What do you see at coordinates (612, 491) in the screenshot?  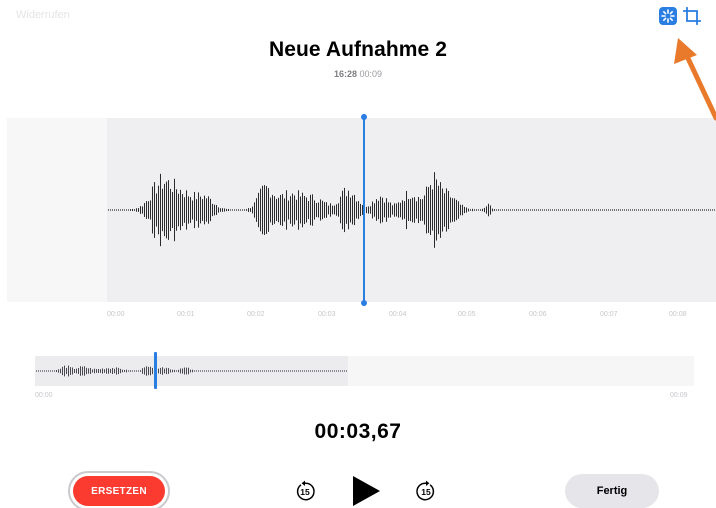 I see `done-button: Fertig` at bounding box center [612, 491].